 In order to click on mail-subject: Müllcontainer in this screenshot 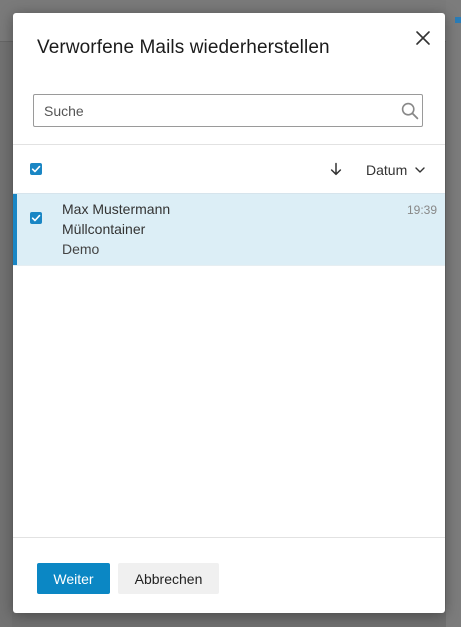, I will do `click(104, 229)`.